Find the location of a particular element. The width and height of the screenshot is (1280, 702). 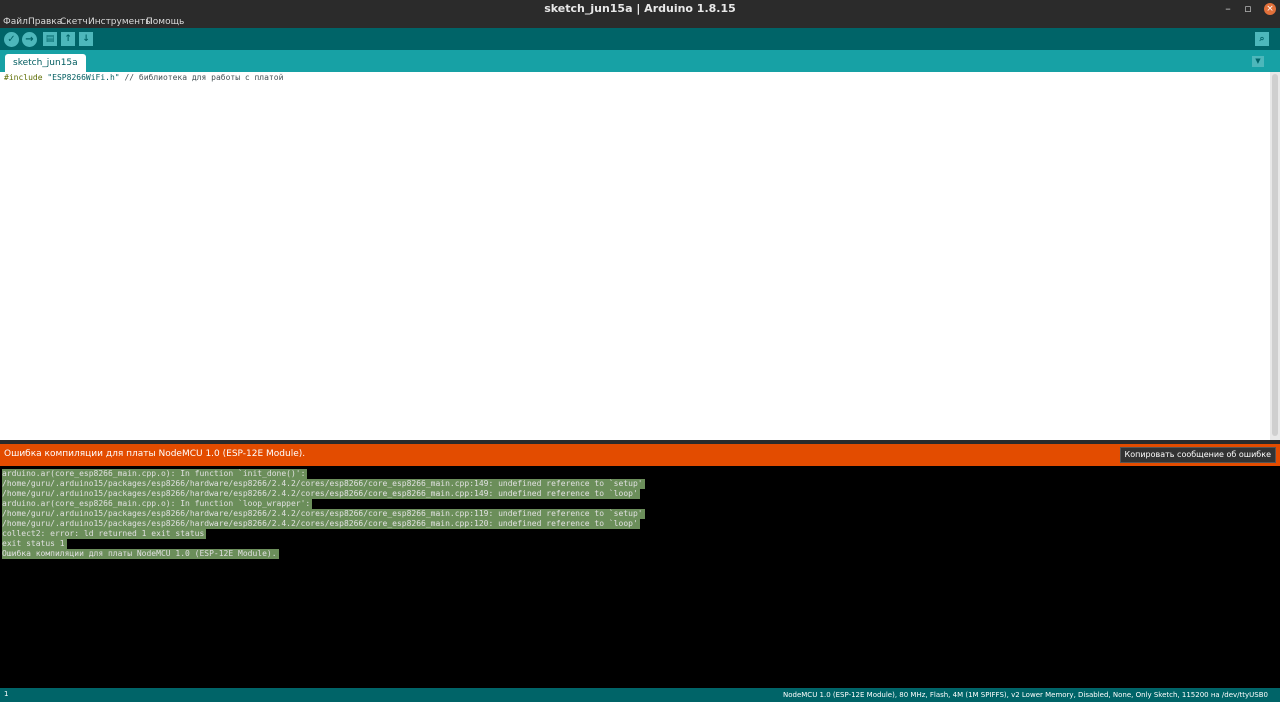

menu-sketch: Скетч is located at coordinates (74, 22).